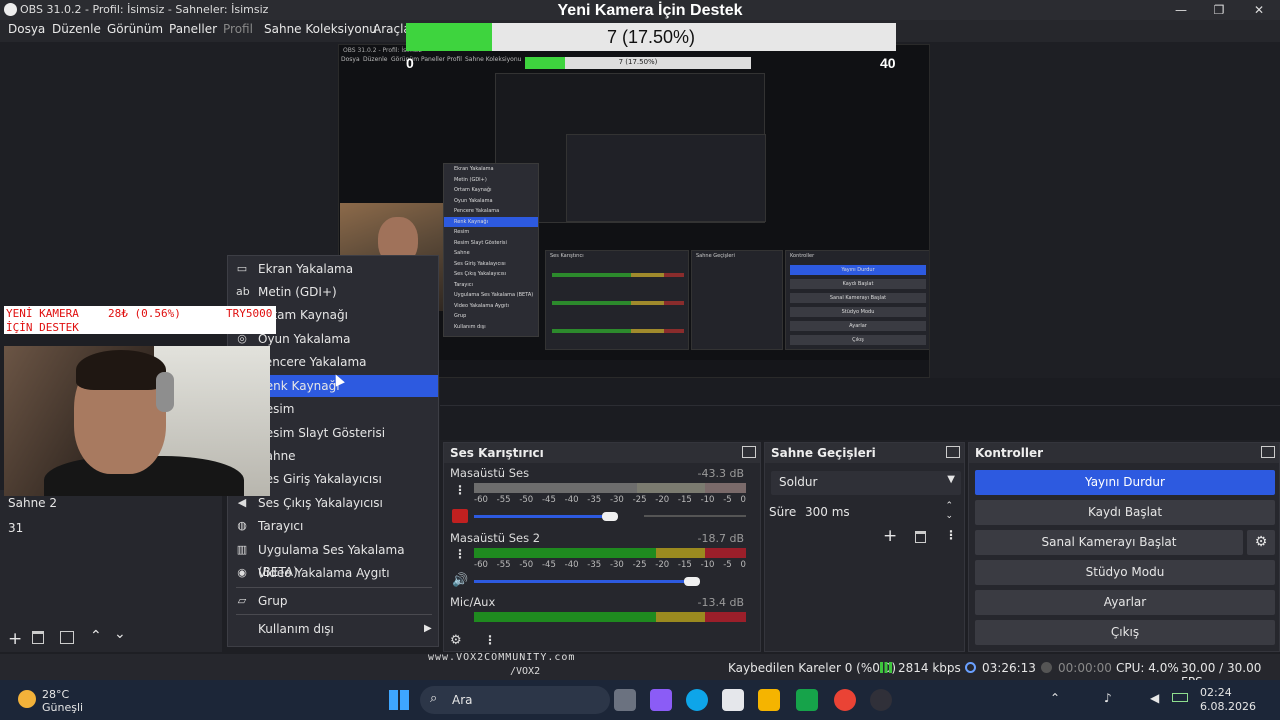 This screenshot has height=720, width=1280. What do you see at coordinates (76, 29) in the screenshot?
I see `menu-duzenle: Düzenle` at bounding box center [76, 29].